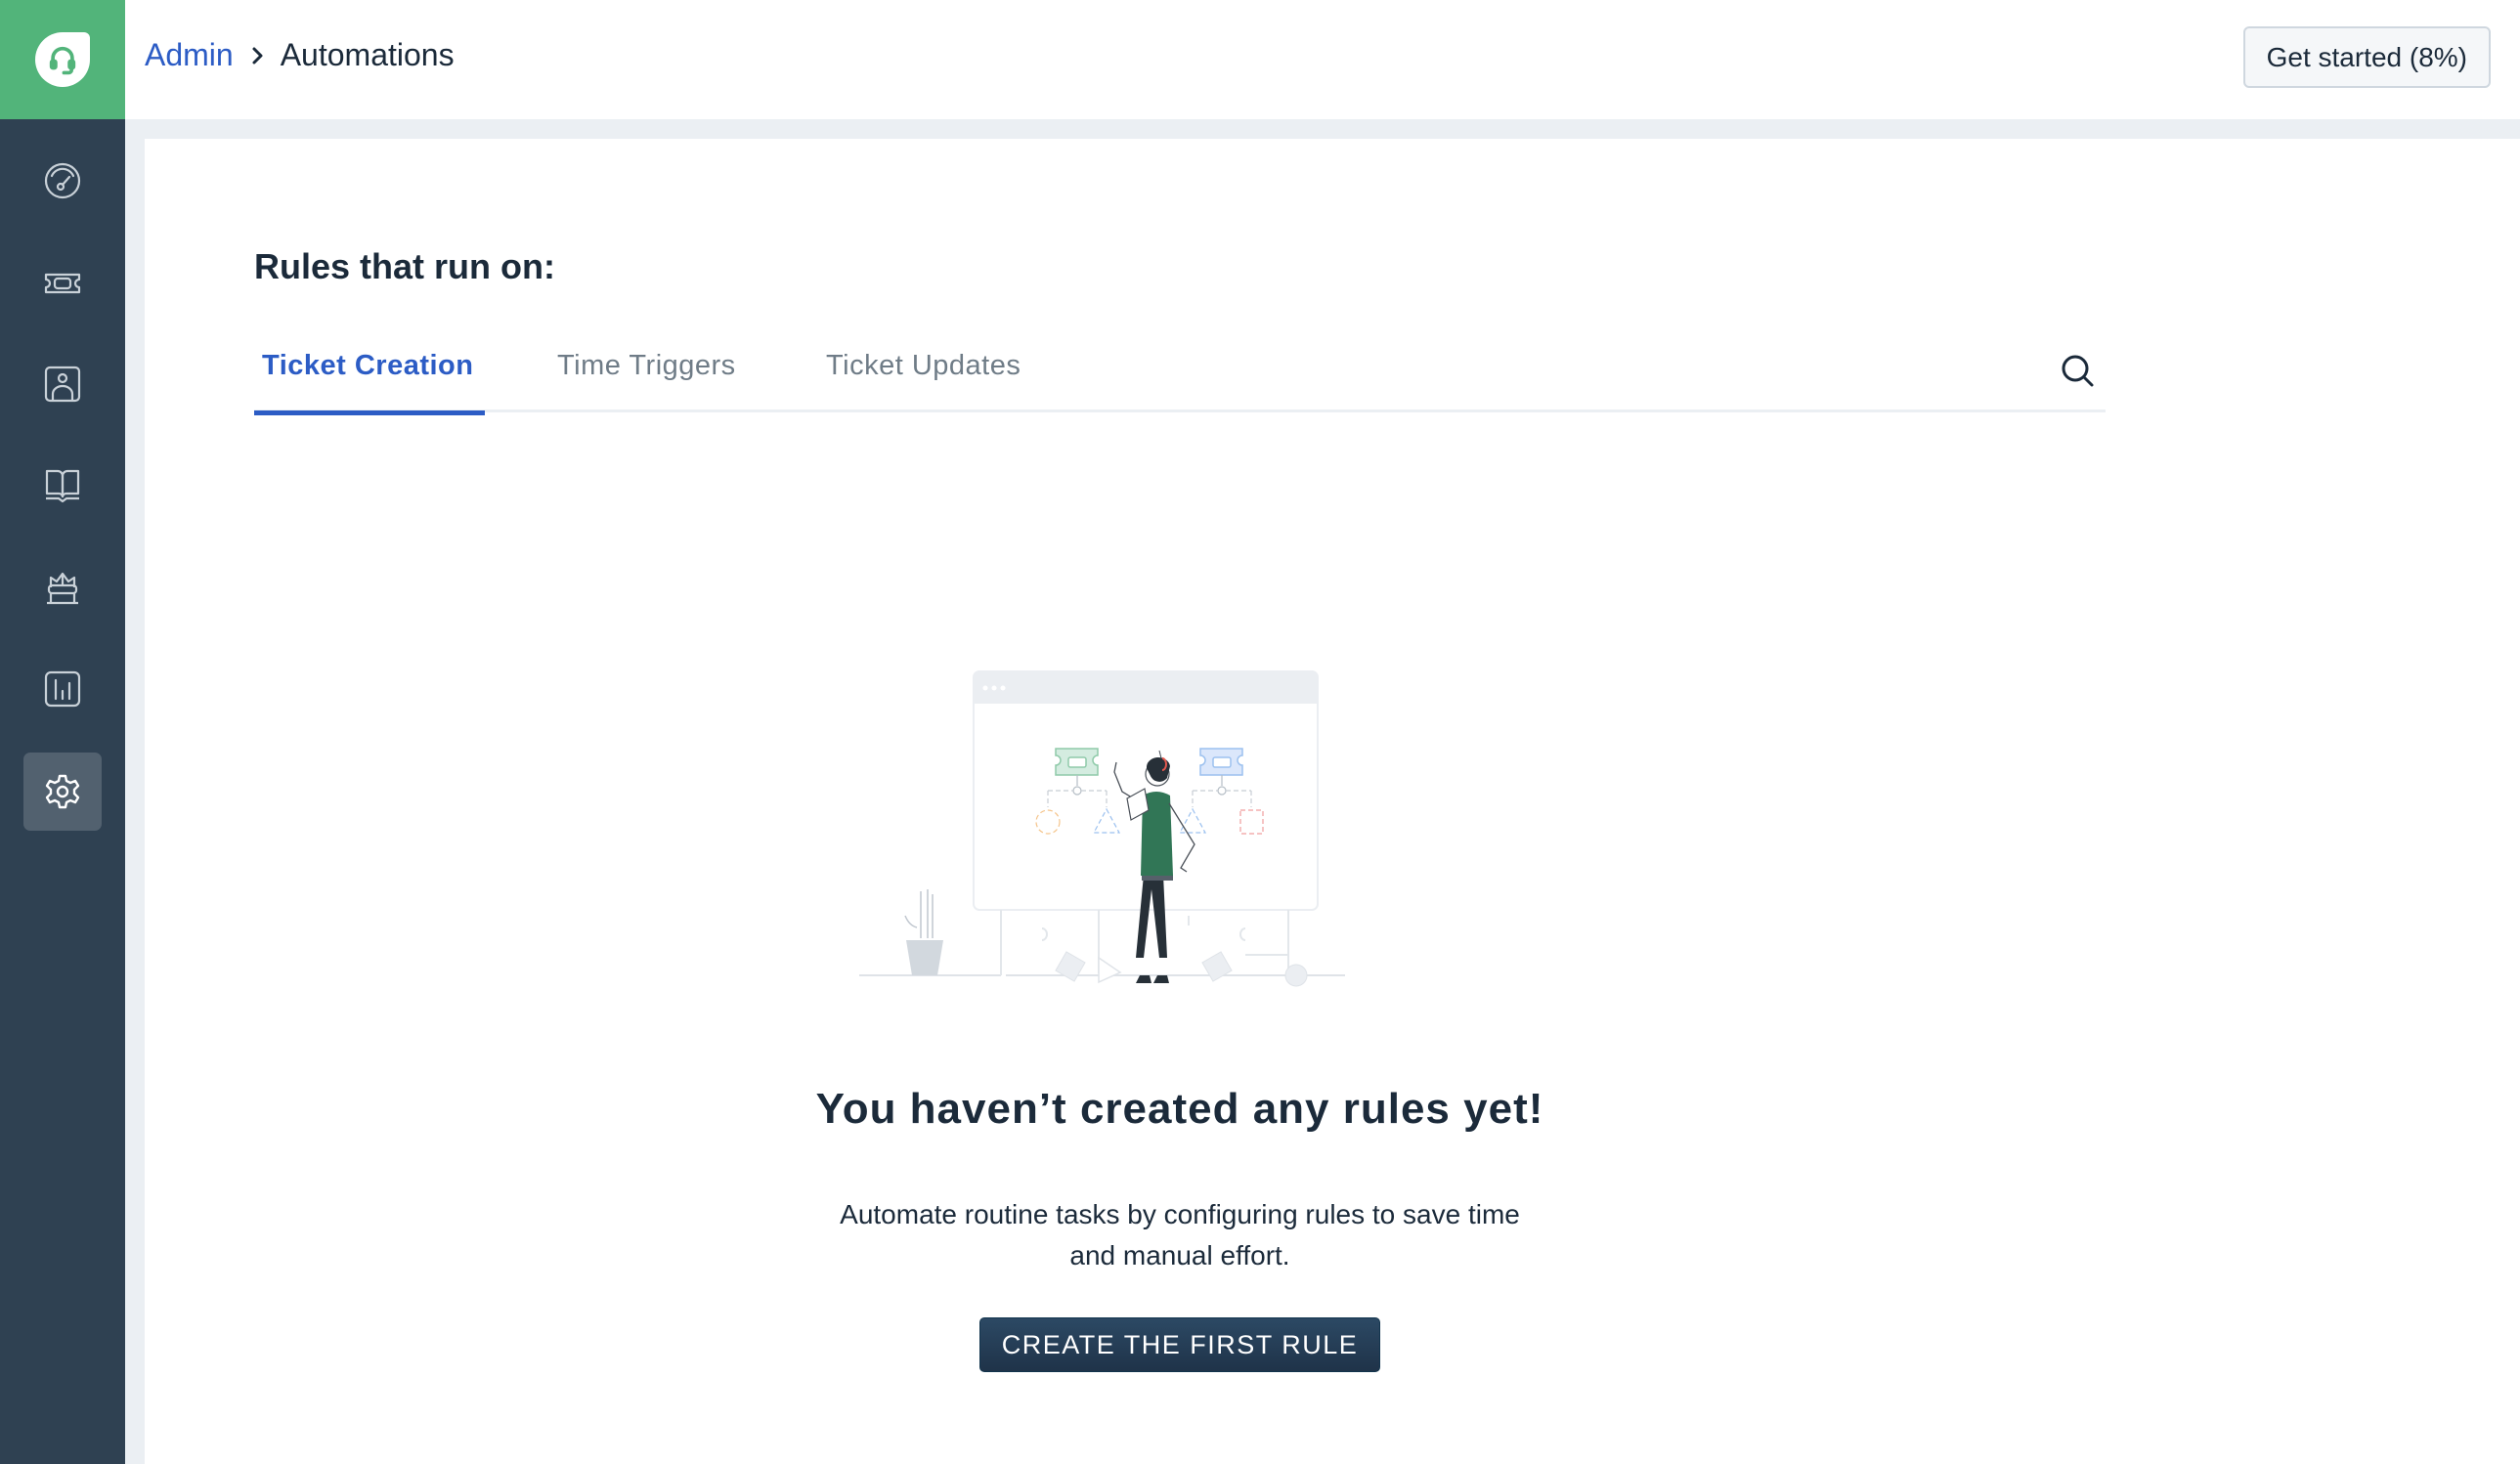 The image size is (2520, 1464). I want to click on search-button, so click(2078, 371).